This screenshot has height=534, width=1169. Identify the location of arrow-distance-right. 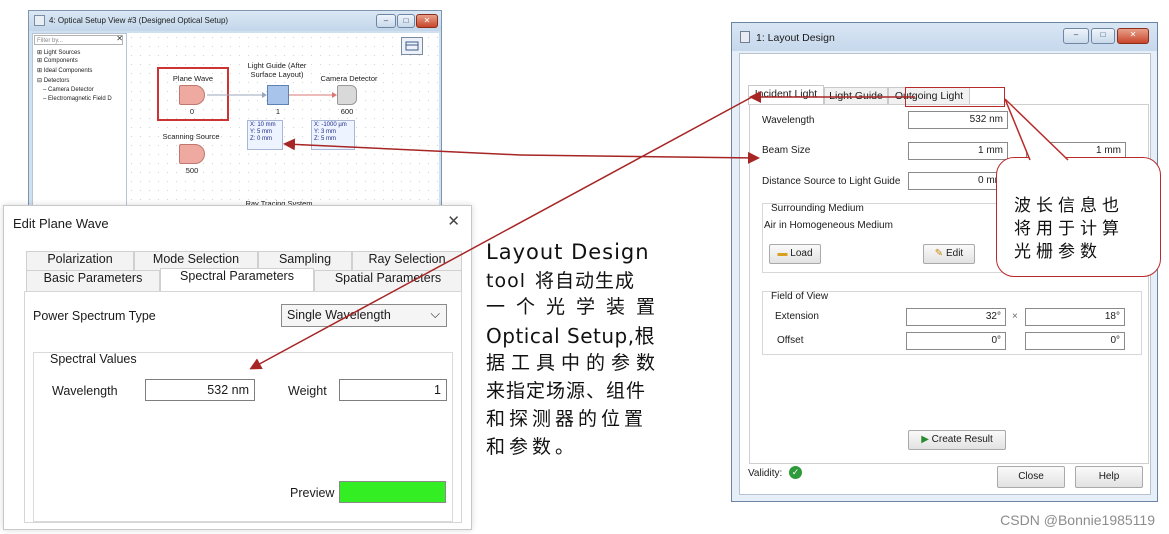
(639, 157).